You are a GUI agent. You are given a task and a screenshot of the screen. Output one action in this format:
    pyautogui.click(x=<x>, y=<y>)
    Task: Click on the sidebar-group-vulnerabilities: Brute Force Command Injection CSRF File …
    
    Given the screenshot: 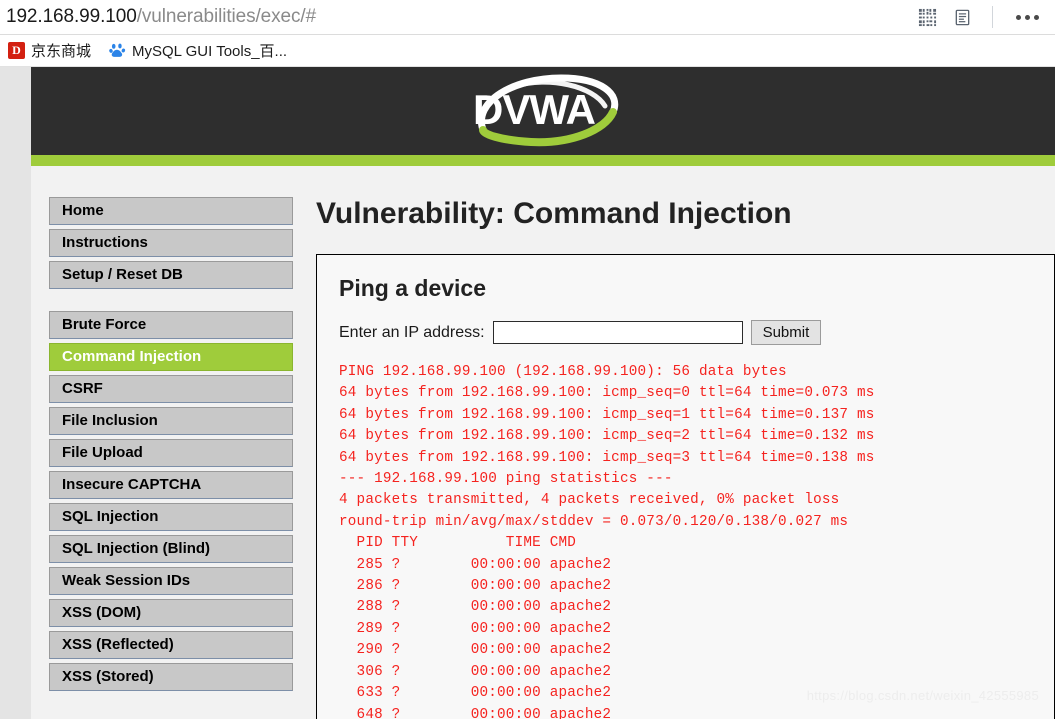 What is the action you would take?
    pyautogui.click(x=171, y=501)
    